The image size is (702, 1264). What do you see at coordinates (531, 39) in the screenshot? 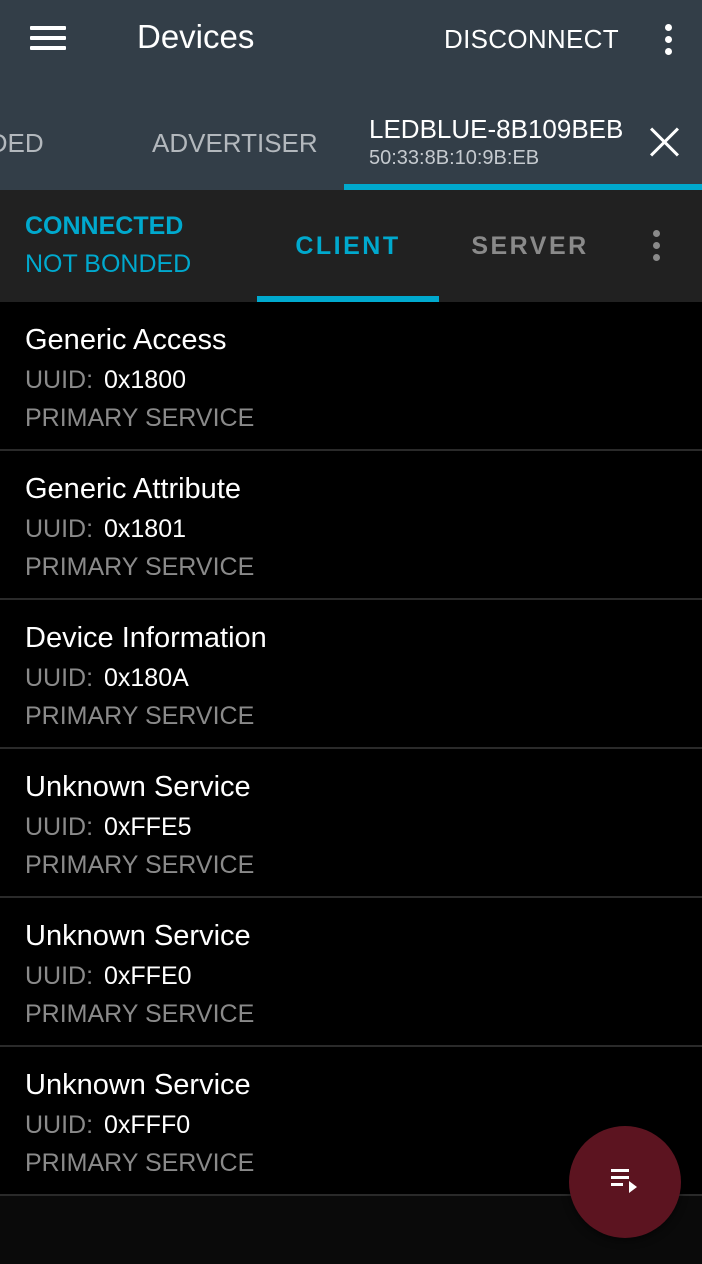
I see `disconnect-button: DISCONNECT` at bounding box center [531, 39].